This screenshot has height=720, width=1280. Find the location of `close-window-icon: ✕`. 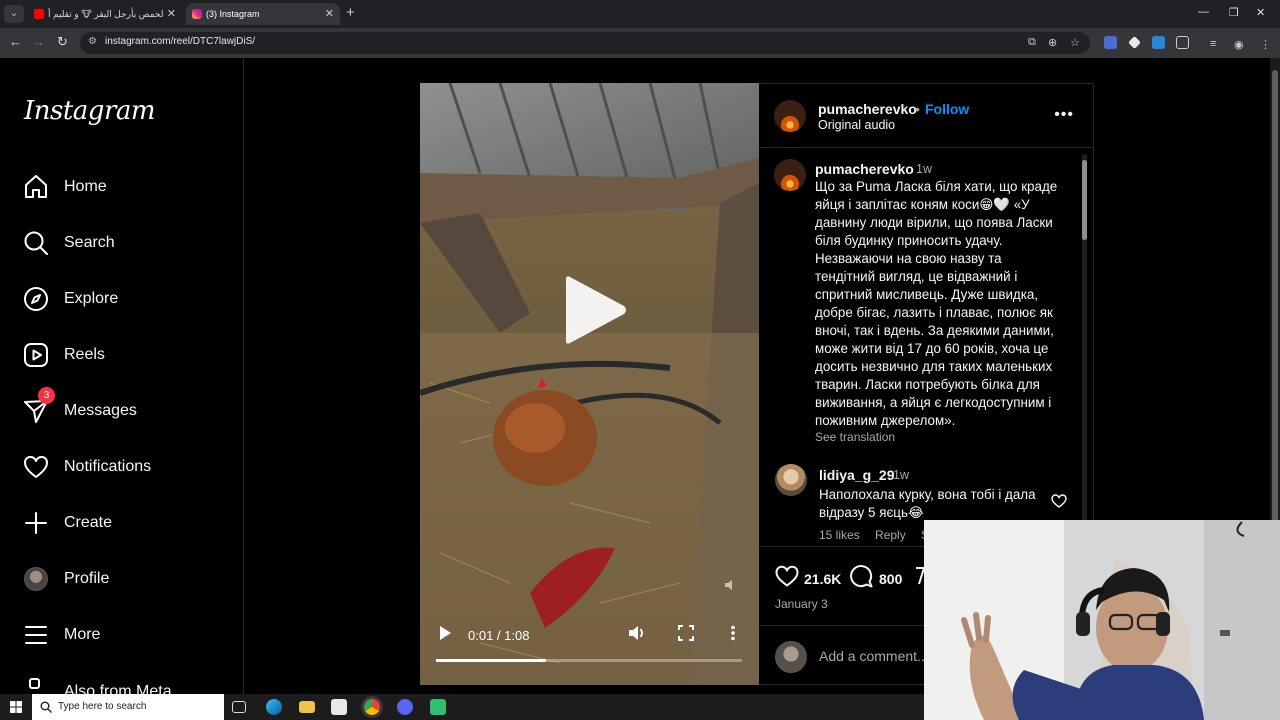

close-window-icon: ✕ is located at coordinates (1260, 12).